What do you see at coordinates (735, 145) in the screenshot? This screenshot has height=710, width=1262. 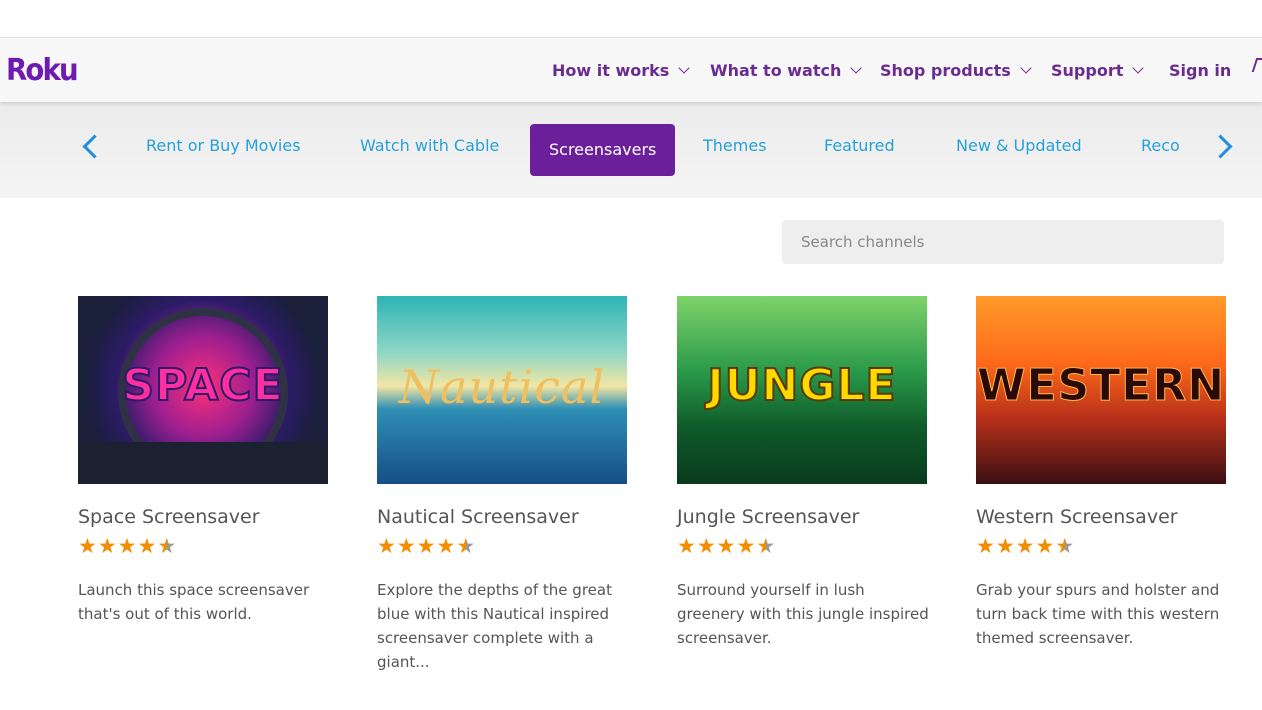 I see `category-themes: Themes` at bounding box center [735, 145].